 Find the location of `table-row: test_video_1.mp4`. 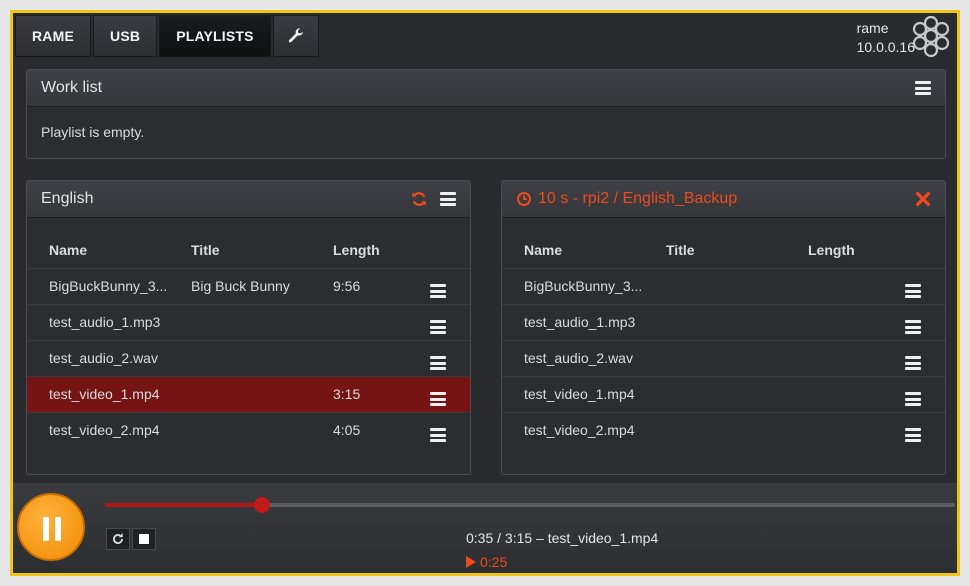

table-row: test_video_1.mp4 is located at coordinates (723, 393).